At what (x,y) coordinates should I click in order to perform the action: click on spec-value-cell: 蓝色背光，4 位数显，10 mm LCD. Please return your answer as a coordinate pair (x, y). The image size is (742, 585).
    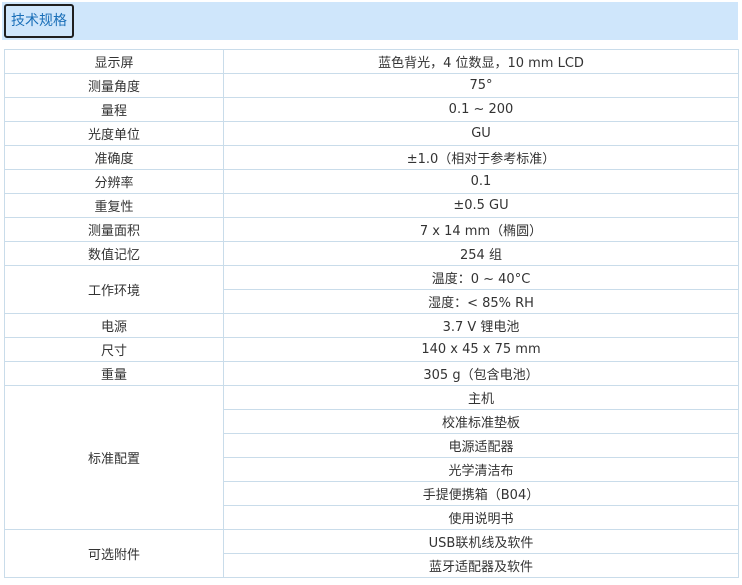
    Looking at the image, I should click on (481, 61).